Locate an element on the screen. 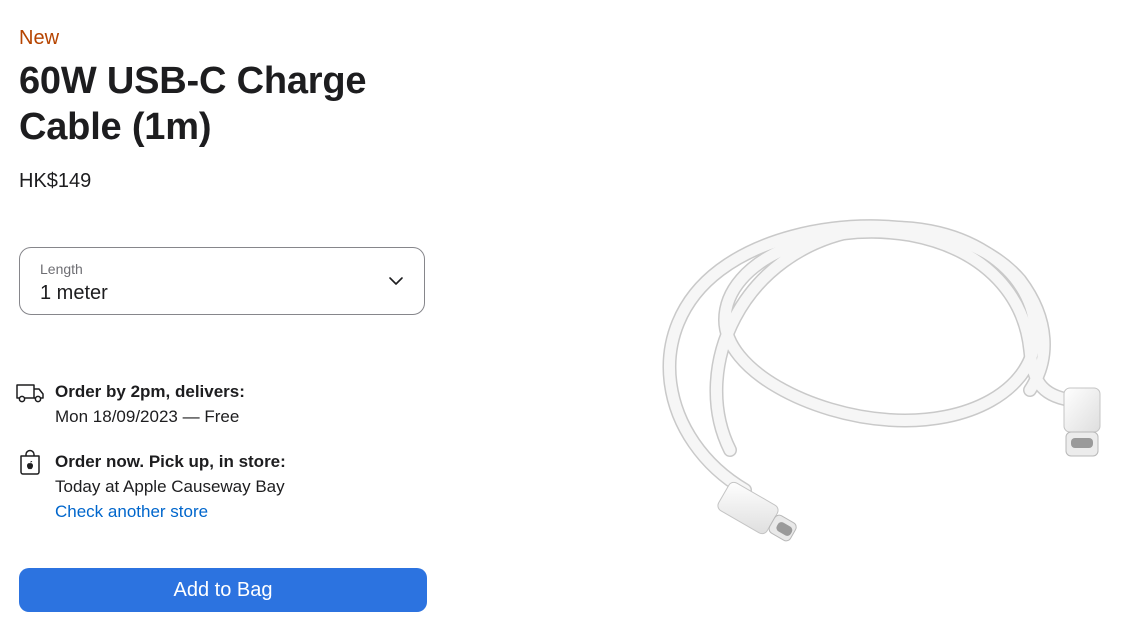 The image size is (1130, 627). delivery-detail: Mon 18/09/2023 — Free is located at coordinates (147, 416).